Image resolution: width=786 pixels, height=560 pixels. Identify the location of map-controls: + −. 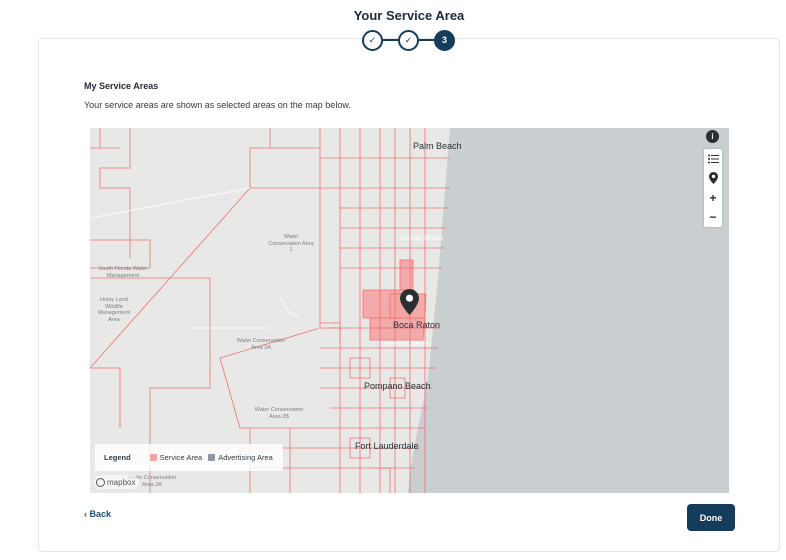
(713, 188).